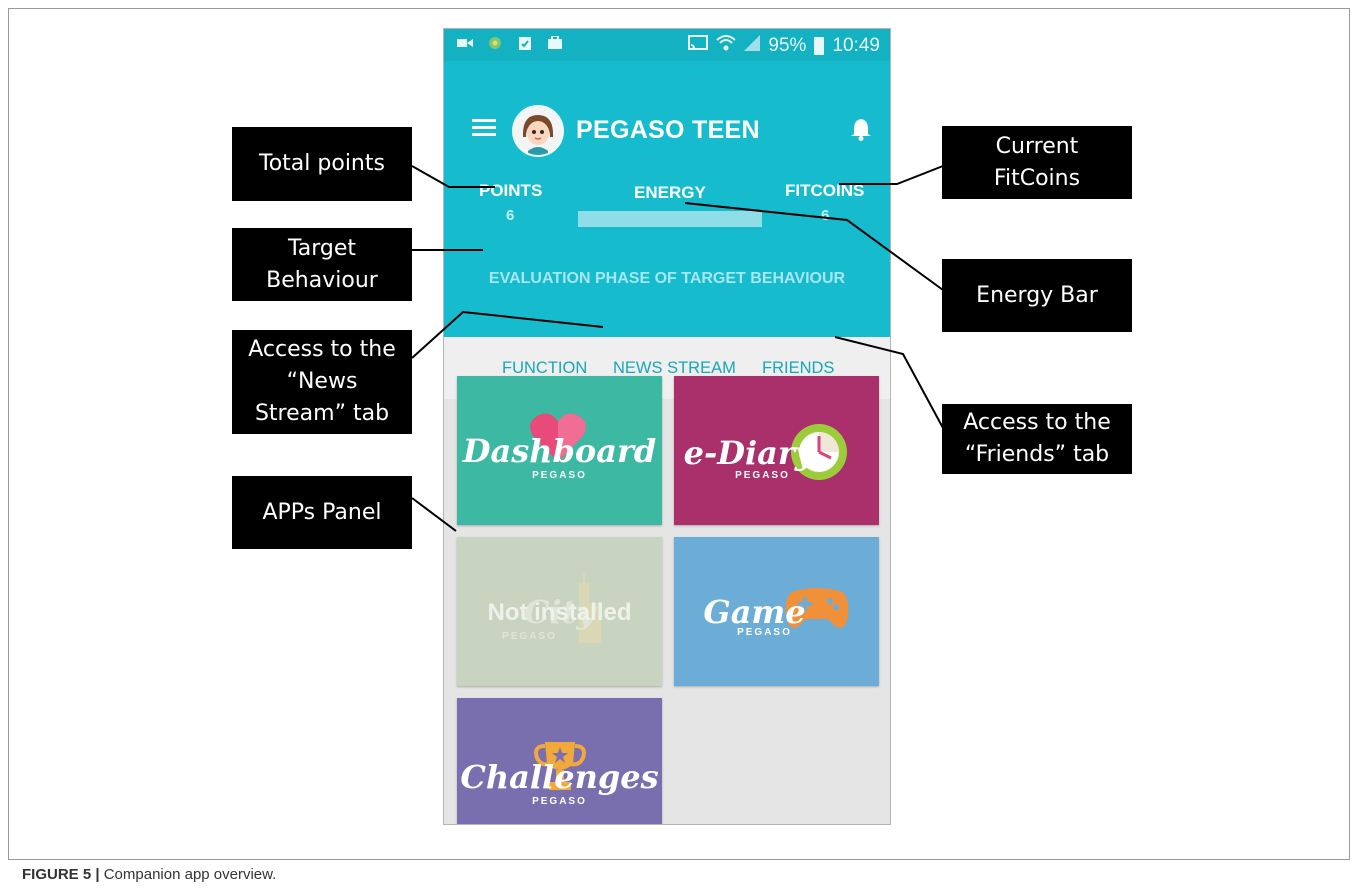 This screenshot has width=1358, height=893. I want to click on fitcoins-label: FITCOINS, so click(825, 190).